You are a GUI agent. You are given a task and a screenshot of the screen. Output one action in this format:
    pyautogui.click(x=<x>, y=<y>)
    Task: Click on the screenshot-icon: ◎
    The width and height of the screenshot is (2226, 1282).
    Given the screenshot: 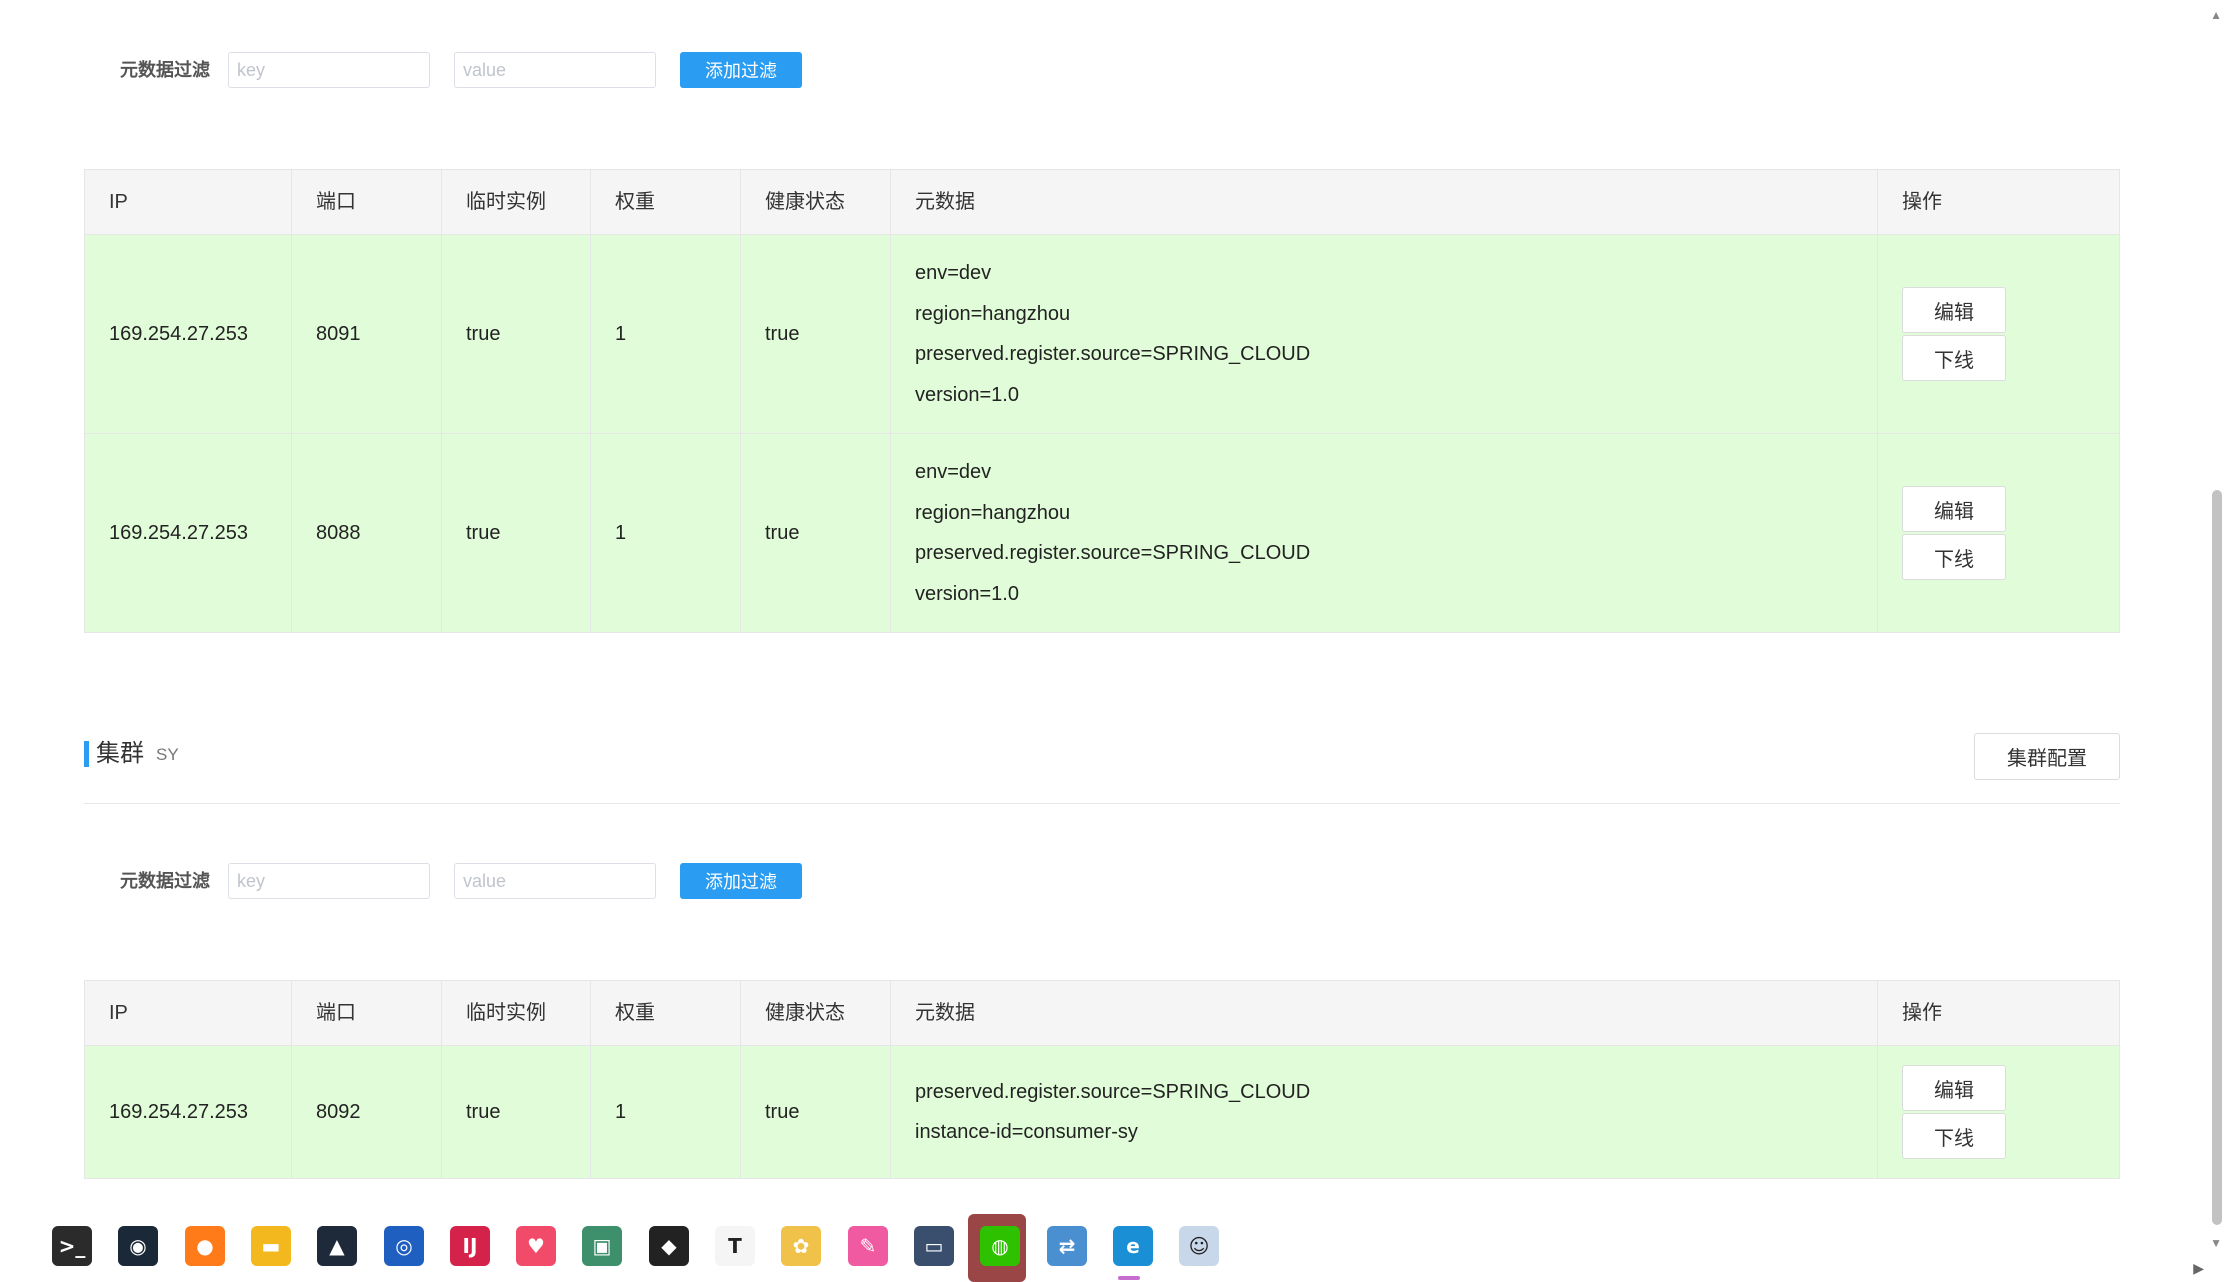 What is the action you would take?
    pyautogui.click(x=404, y=1246)
    